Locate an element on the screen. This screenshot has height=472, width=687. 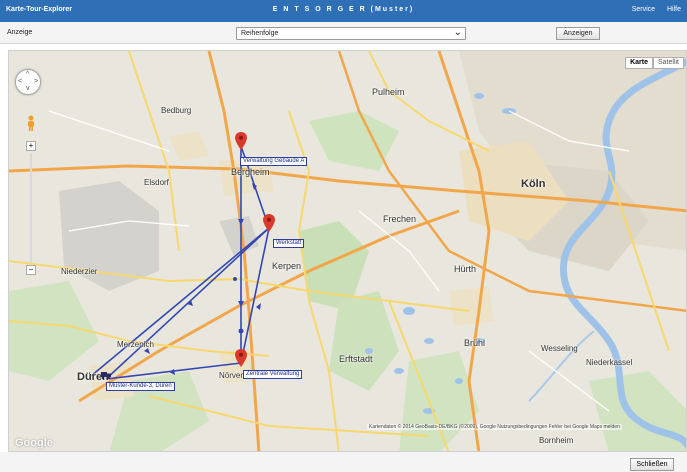
stop-label: Muster-Kunde-3, Düren is located at coordinates (140, 386).